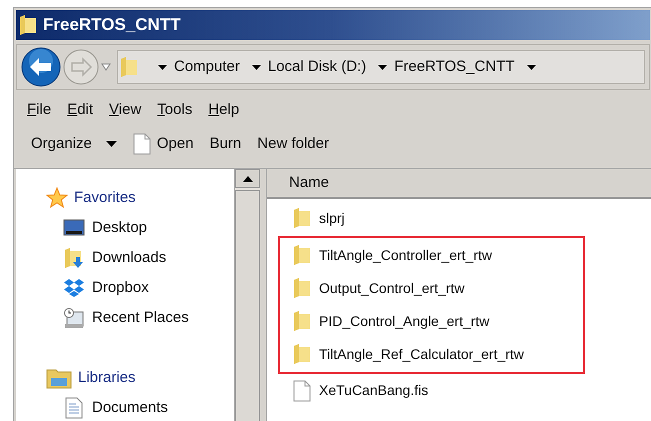  I want to click on address-bar: Computer Local Disk (D:) FreeRTOS_CNTT, so click(381, 67).